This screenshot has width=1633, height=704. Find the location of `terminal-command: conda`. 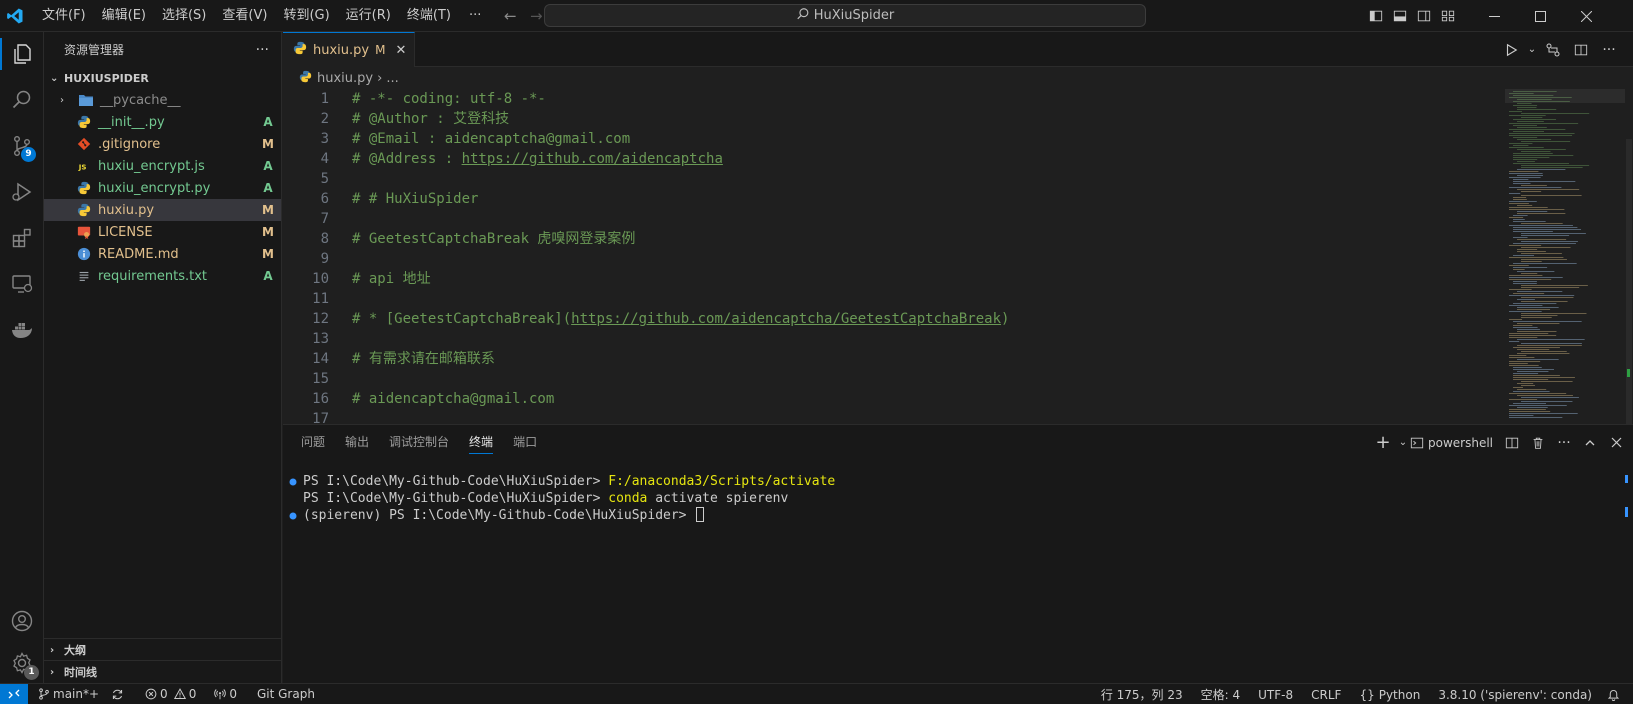

terminal-command: conda is located at coordinates (628, 498).